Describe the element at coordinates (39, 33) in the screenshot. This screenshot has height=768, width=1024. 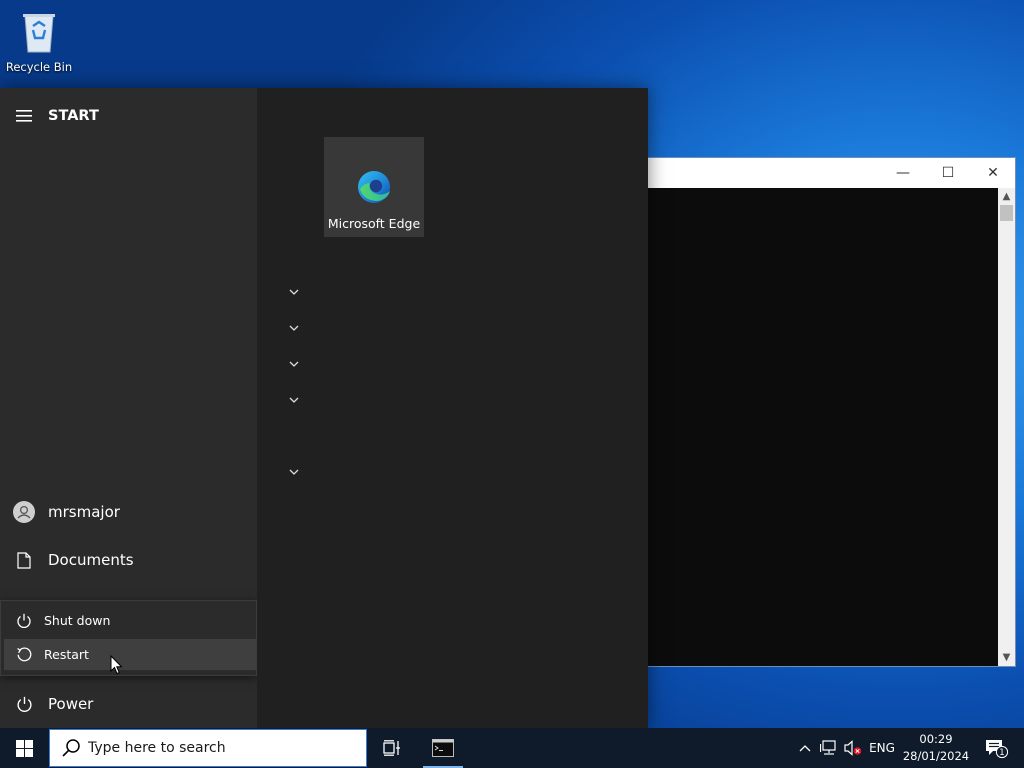
I see `recycle-bin-icon-graphic` at that location.